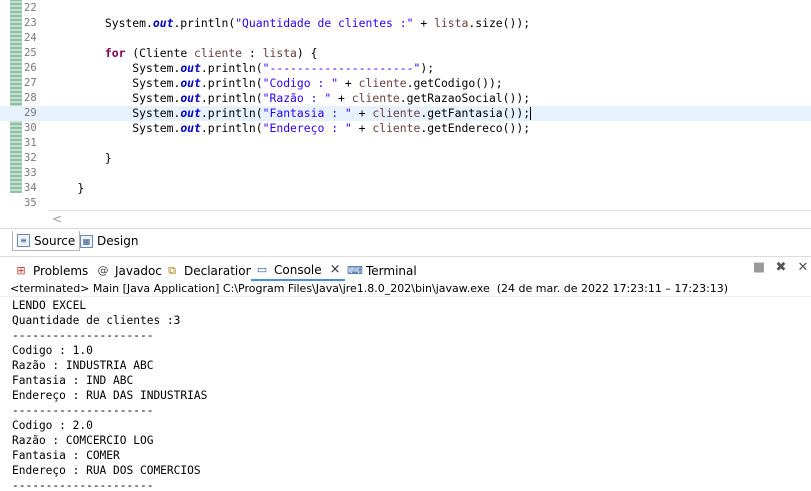 The image size is (811, 491). Describe the element at coordinates (405, 240) in the screenshot. I see `editor-mode-tabs: ≡ Source ▦ Design` at that location.